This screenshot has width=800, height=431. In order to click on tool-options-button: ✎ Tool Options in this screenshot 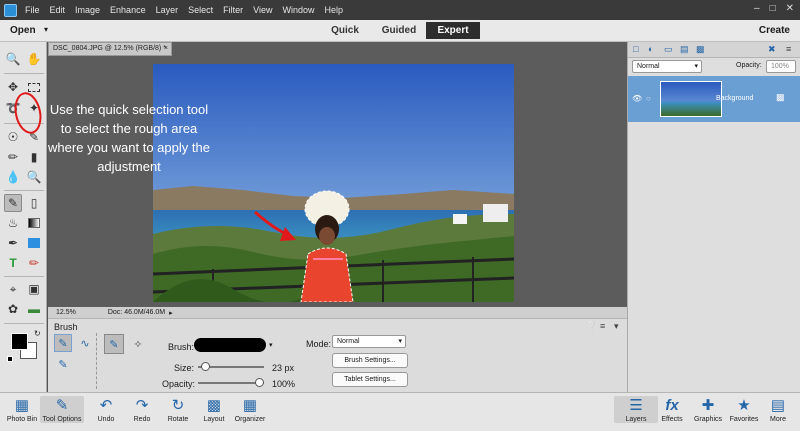, I will do `click(62, 409)`.